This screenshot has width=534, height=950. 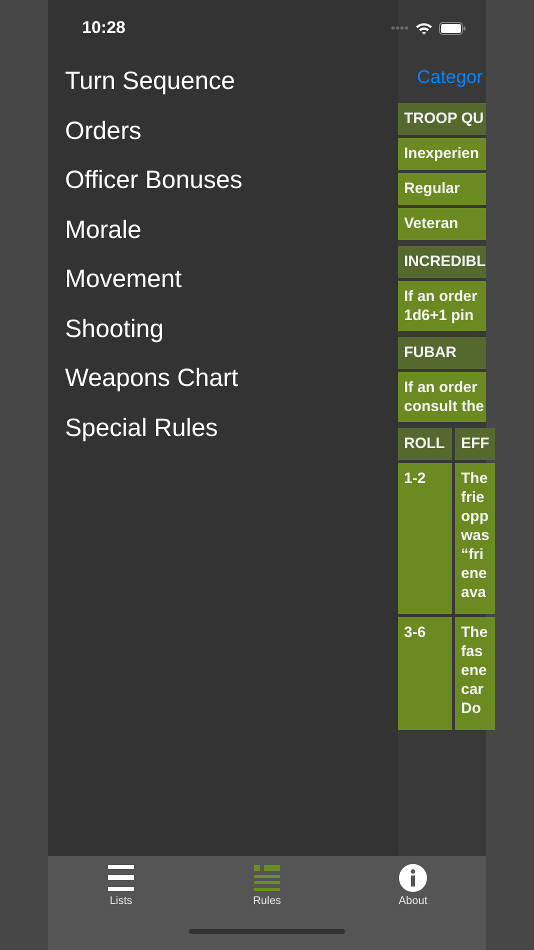 What do you see at coordinates (442, 262) in the screenshot?
I see `table-header: INCREDIBL` at bounding box center [442, 262].